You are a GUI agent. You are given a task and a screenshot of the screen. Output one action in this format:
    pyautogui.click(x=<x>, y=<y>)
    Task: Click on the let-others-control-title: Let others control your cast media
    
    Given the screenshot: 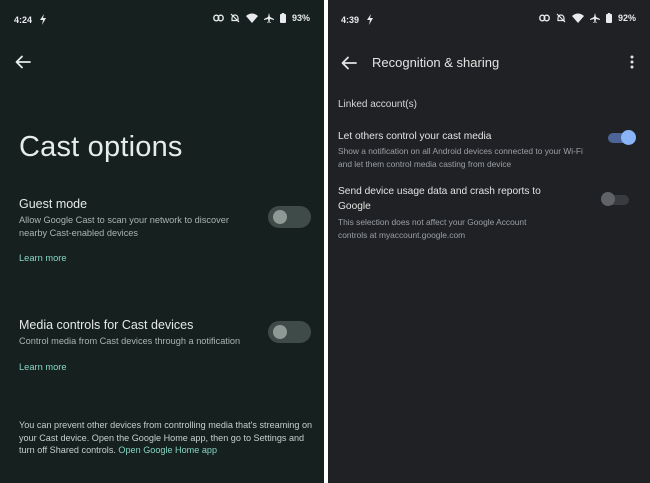 What is the action you would take?
    pyautogui.click(x=415, y=136)
    